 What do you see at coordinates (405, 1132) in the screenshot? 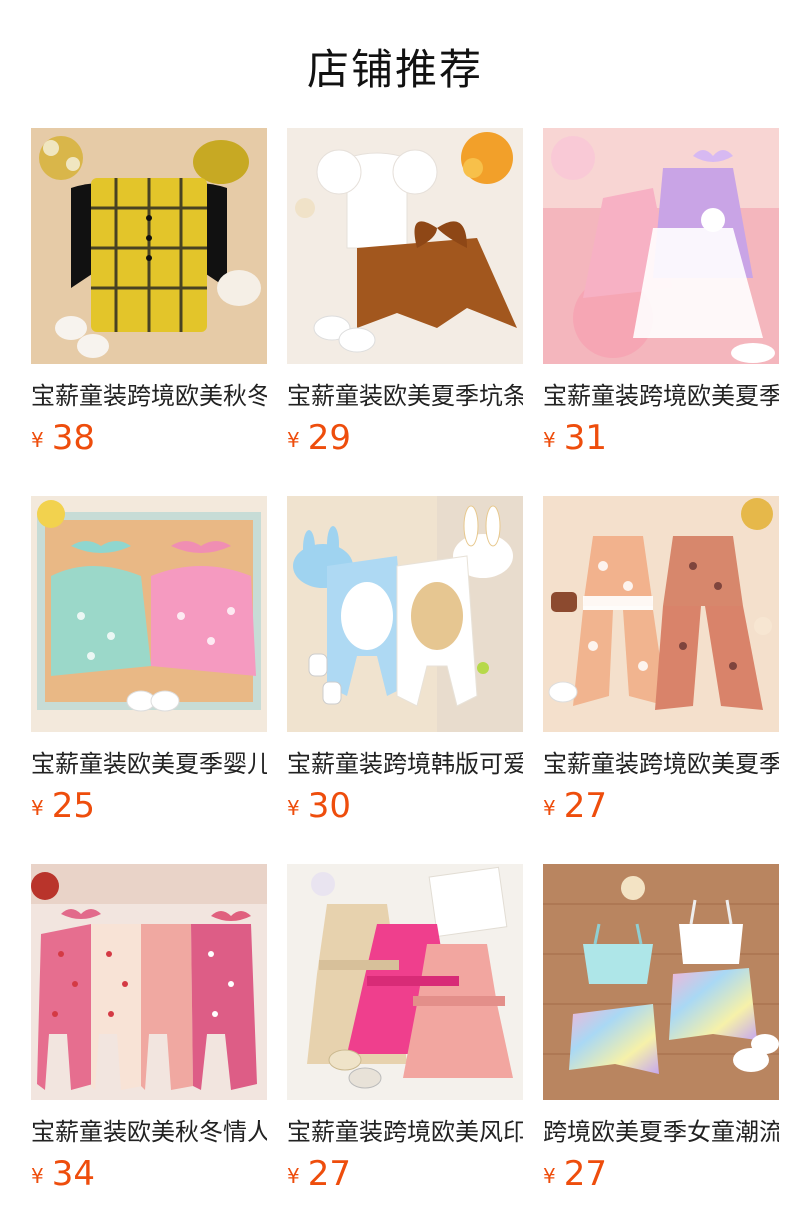
I see `product-name: 宝薪童装跨境欧美风印` at bounding box center [405, 1132].